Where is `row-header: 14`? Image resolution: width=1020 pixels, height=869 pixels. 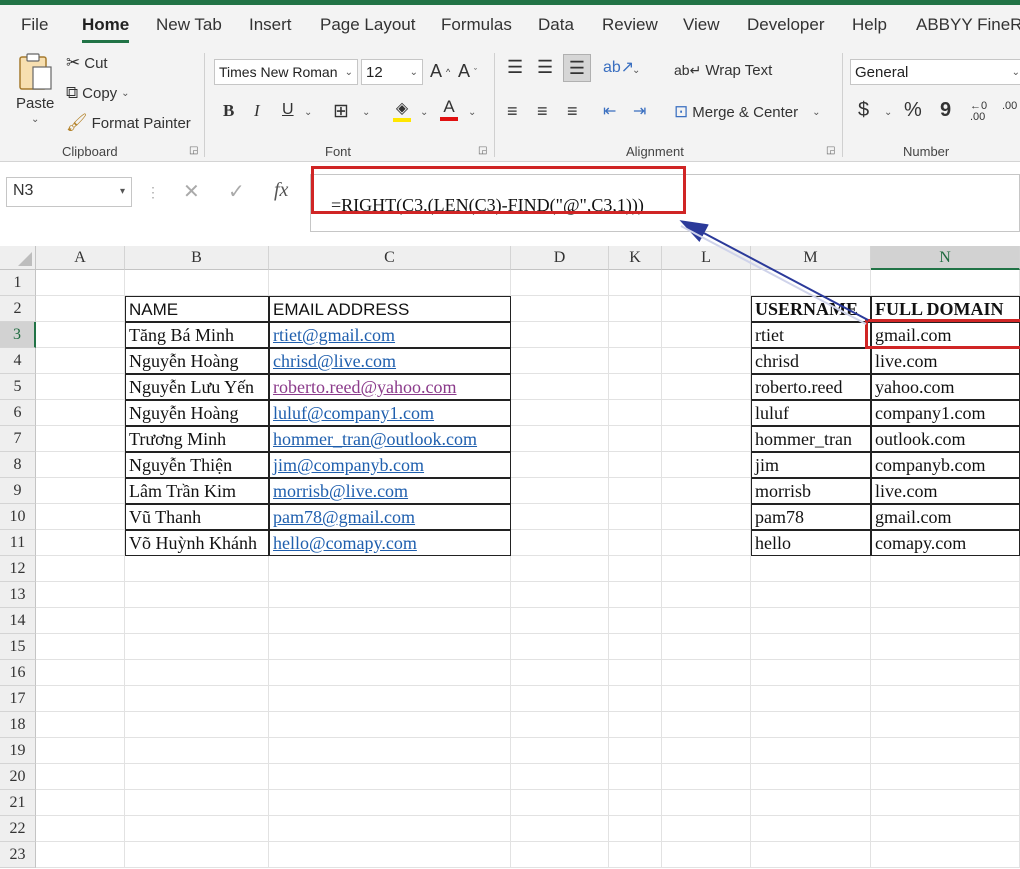 row-header: 14 is located at coordinates (18, 621).